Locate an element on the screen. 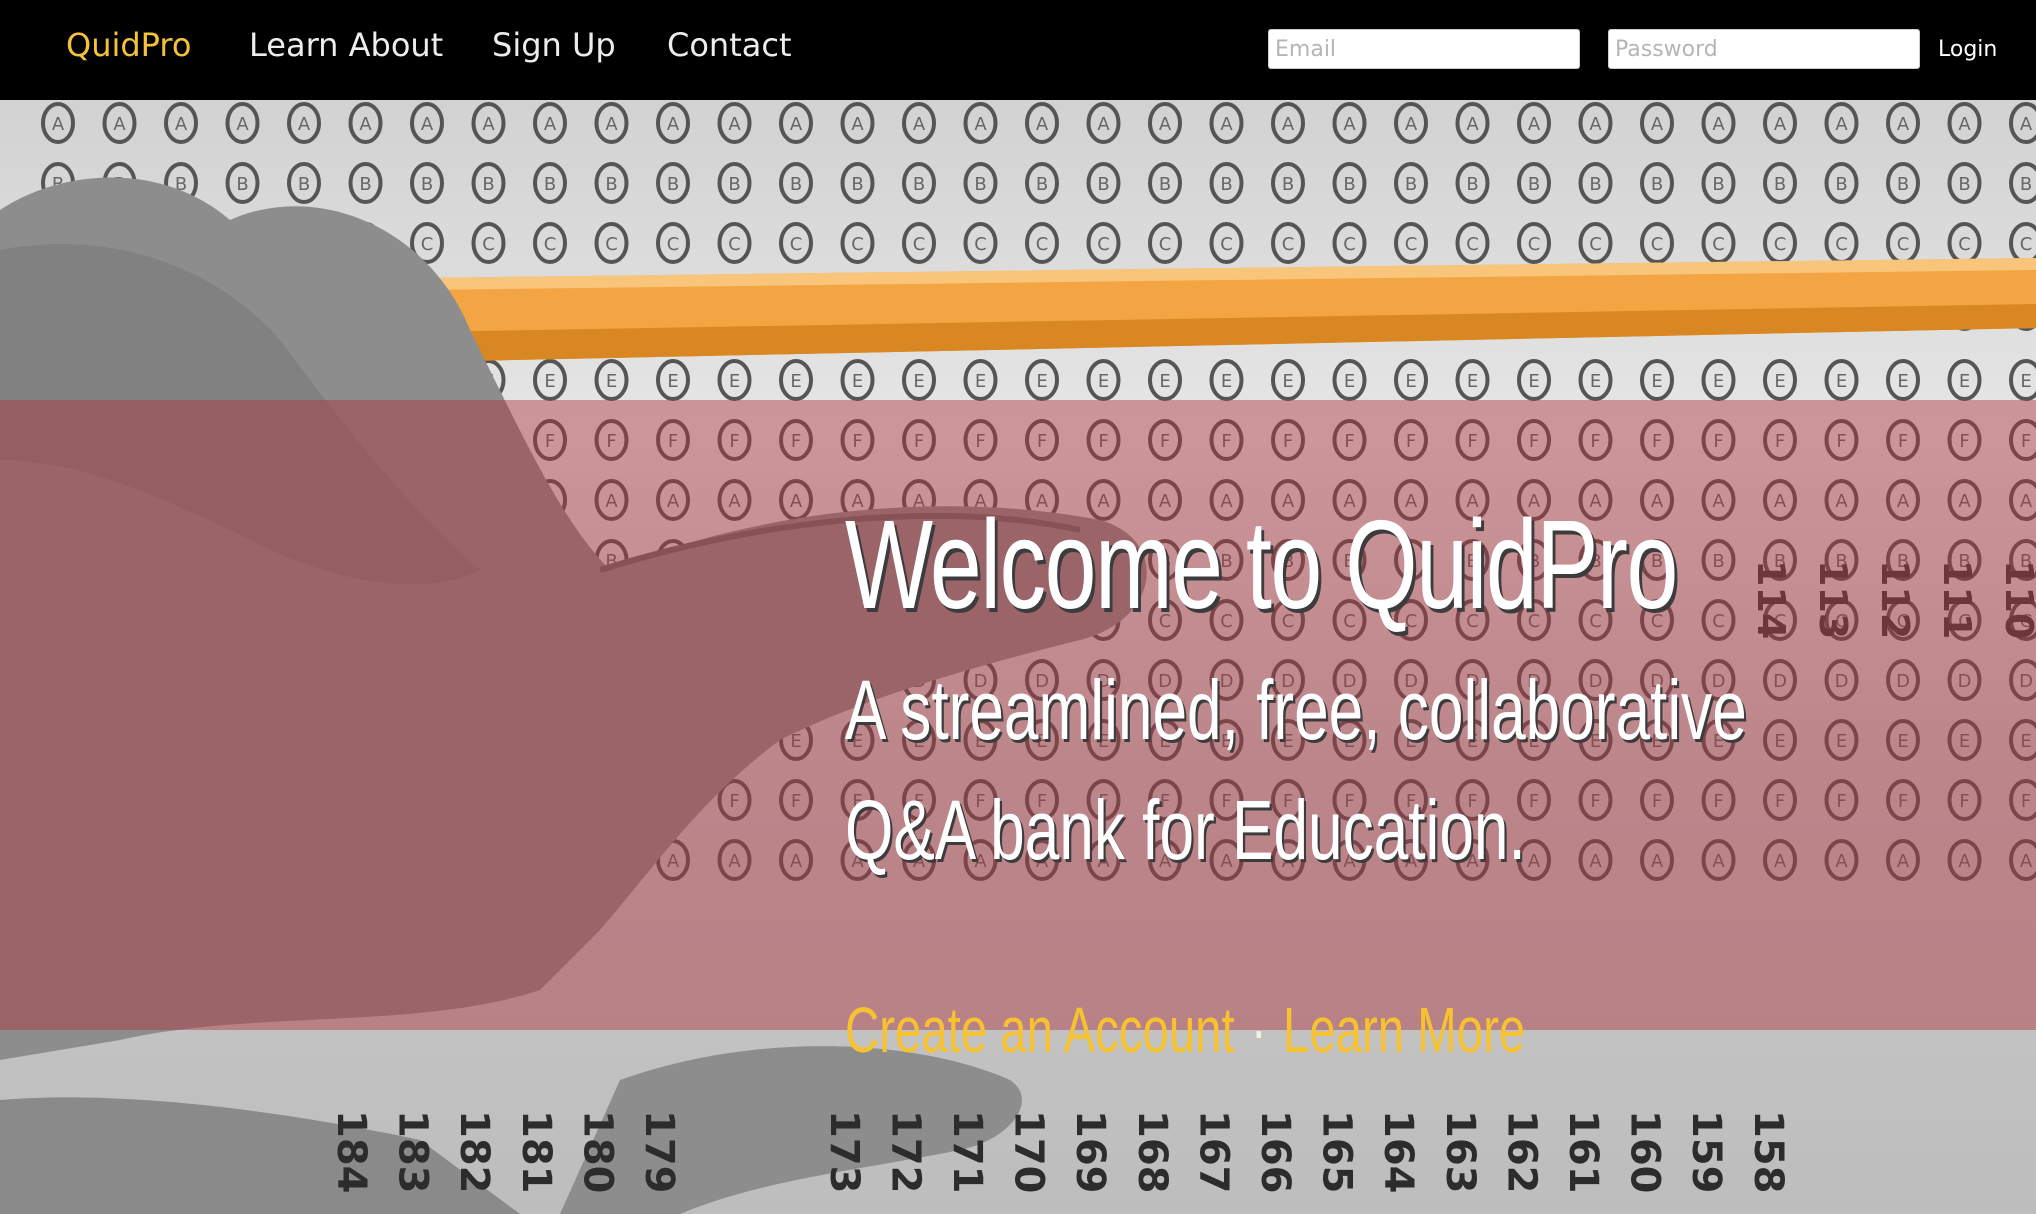  nav-sign-up-link: Sign Up is located at coordinates (554, 45).